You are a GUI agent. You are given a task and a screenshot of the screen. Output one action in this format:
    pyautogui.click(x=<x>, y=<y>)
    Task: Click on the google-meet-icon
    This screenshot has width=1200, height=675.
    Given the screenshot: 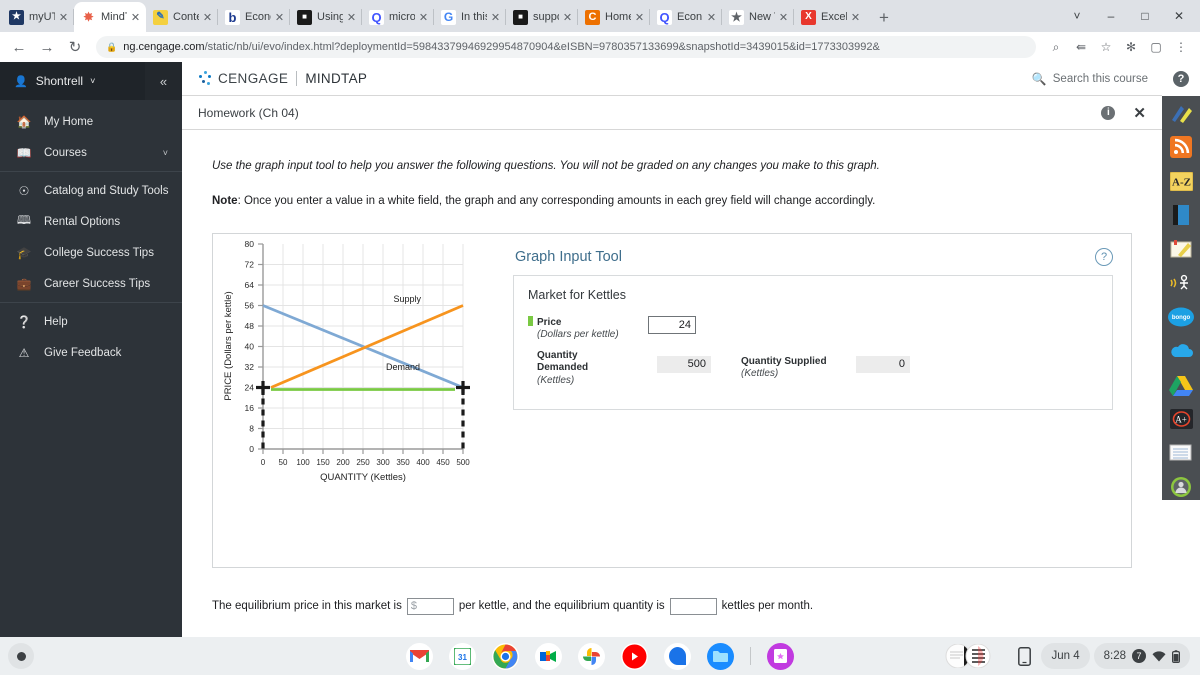 What is the action you would take?
    pyautogui.click(x=548, y=656)
    